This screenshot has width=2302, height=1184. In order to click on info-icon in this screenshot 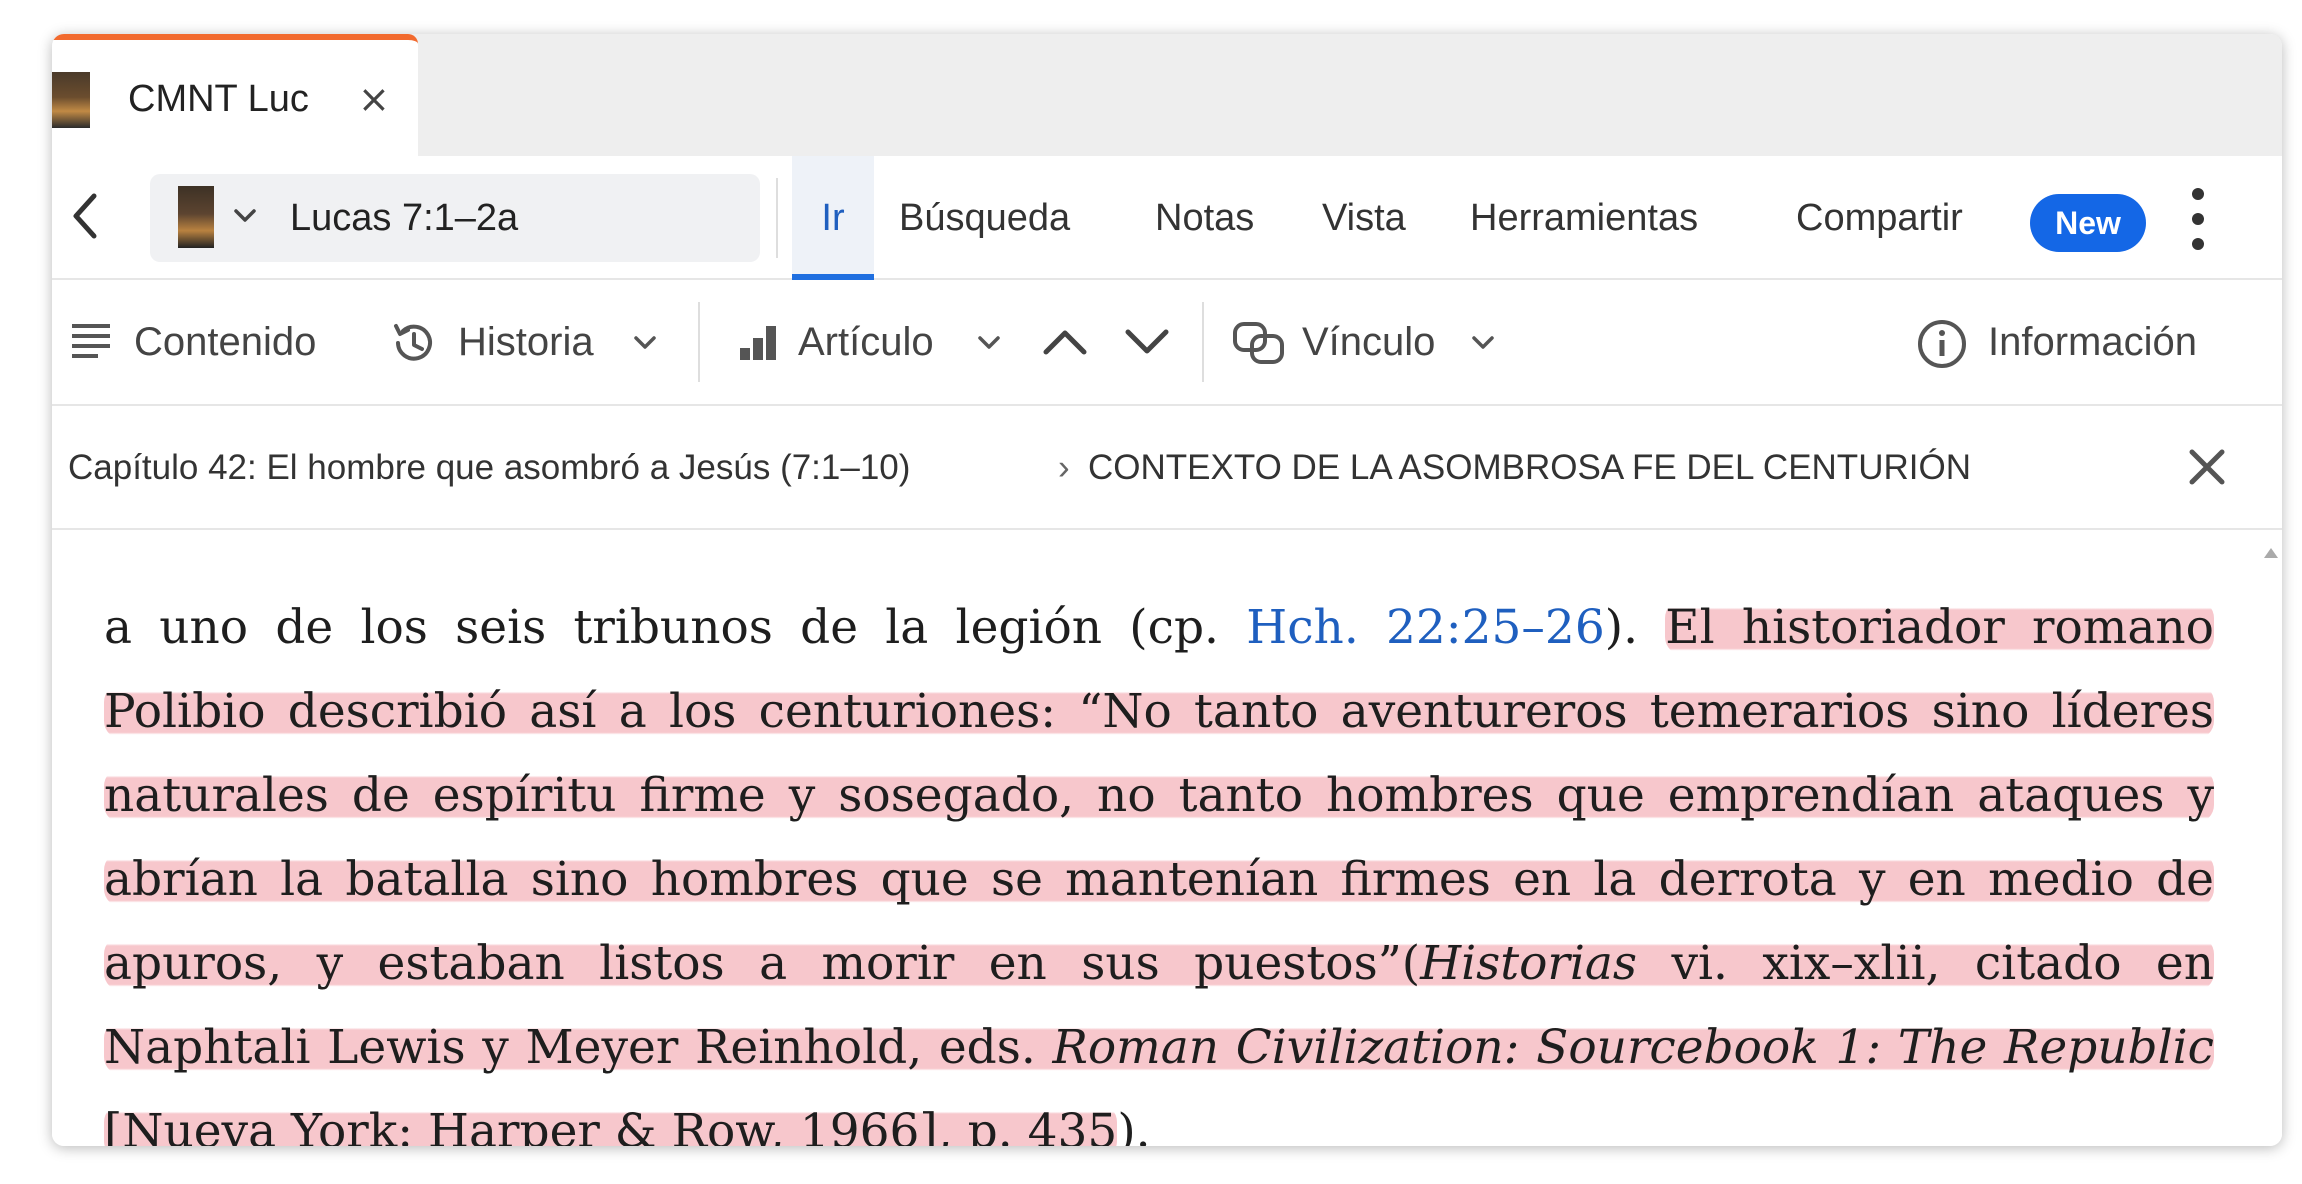, I will do `click(1942, 344)`.